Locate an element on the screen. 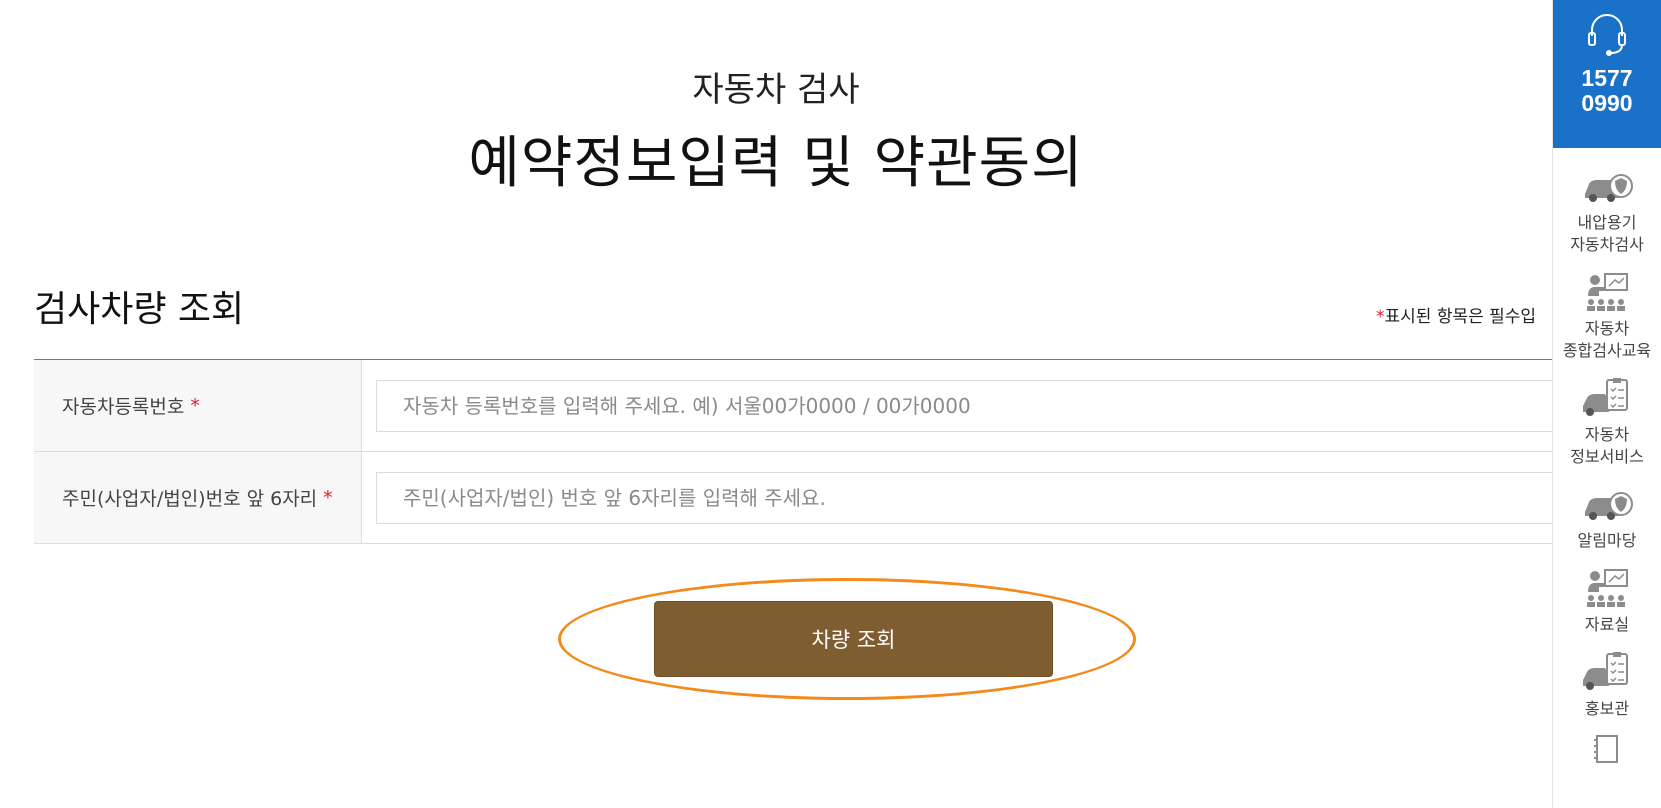 Image resolution: width=1661 pixels, height=808 pixels. page-title: 예약정보입력 및 약관동의 is located at coordinates (776, 163).